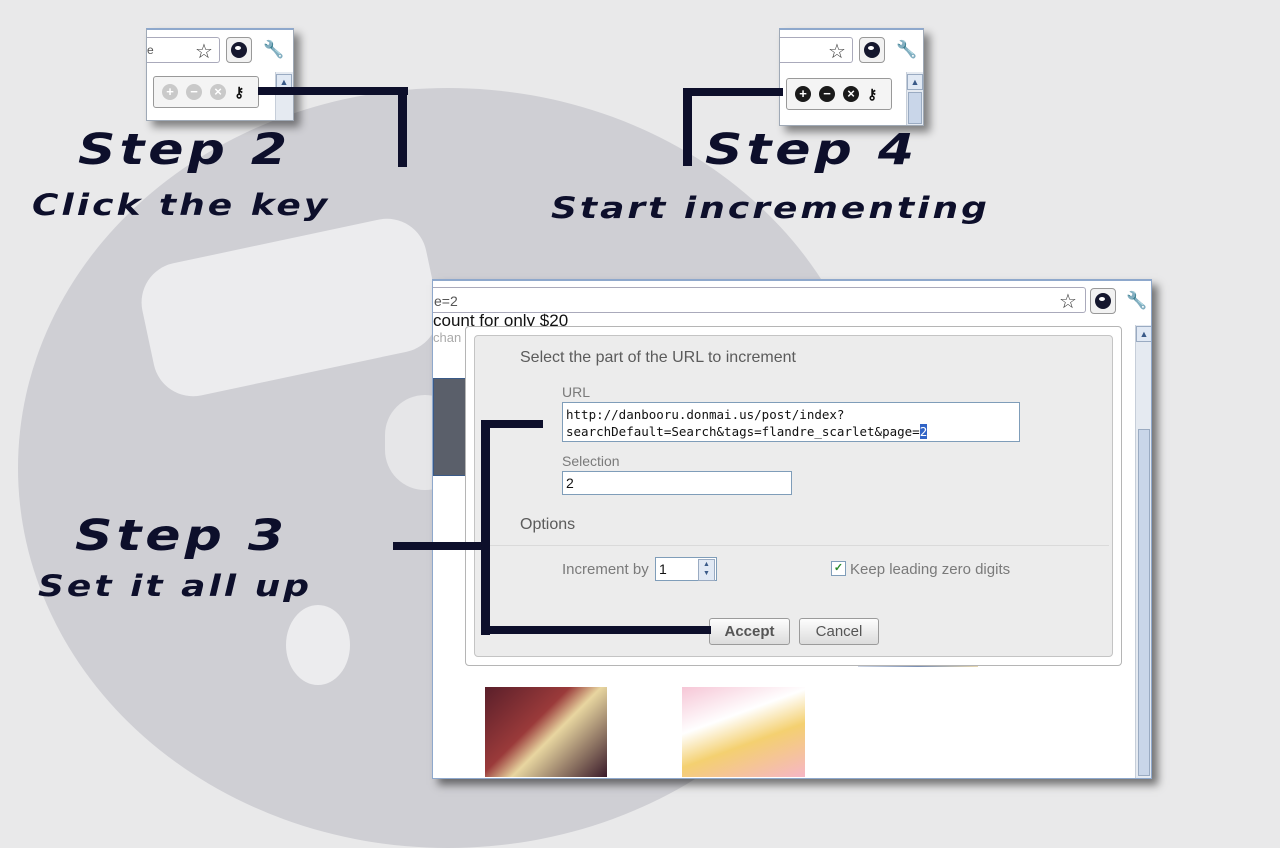 This screenshot has height=848, width=1280. Describe the element at coordinates (182, 536) in the screenshot. I see `step3-title: Step 3` at that location.